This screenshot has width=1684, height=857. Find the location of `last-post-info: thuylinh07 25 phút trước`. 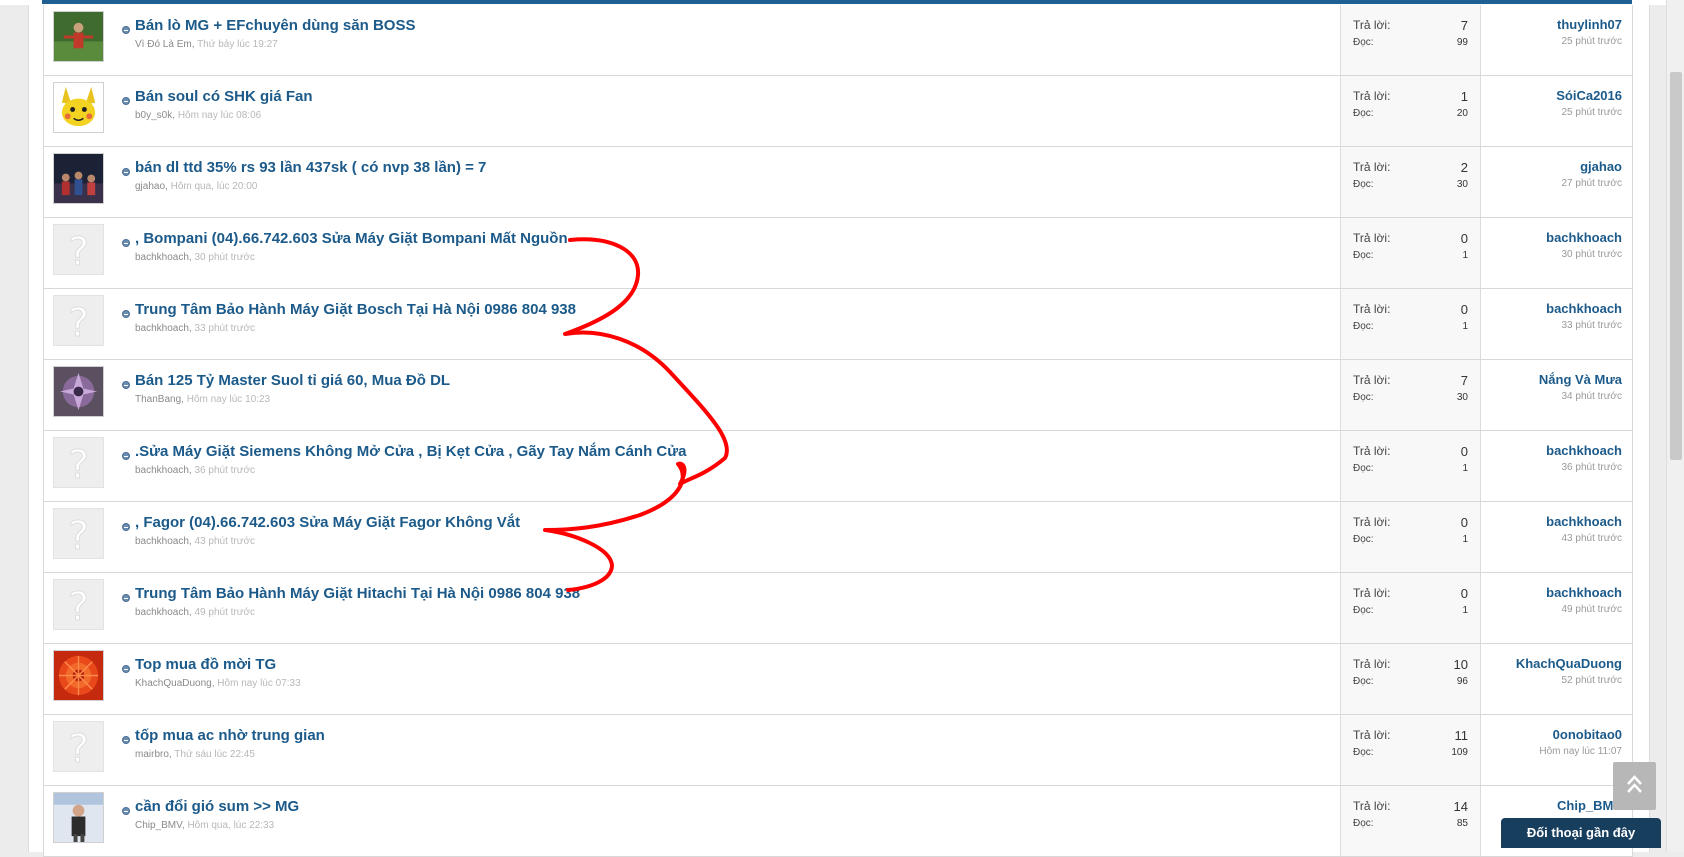

last-post-info: thuylinh07 25 phút trước is located at coordinates (1552, 32).